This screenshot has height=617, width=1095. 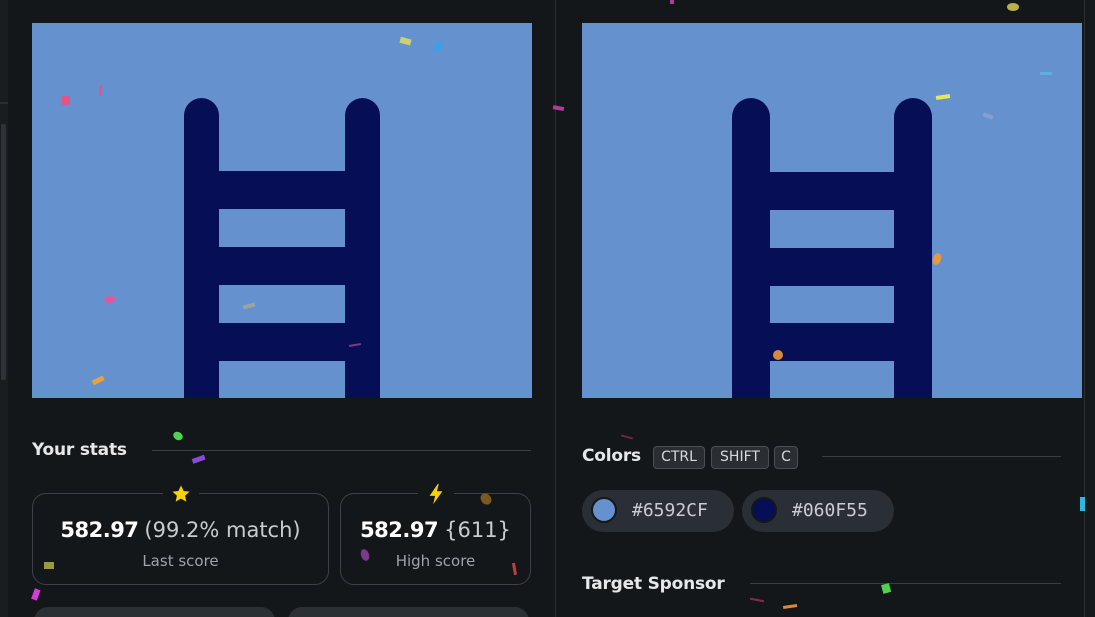 What do you see at coordinates (79, 450) in the screenshot?
I see `stats-title: Your stats` at bounding box center [79, 450].